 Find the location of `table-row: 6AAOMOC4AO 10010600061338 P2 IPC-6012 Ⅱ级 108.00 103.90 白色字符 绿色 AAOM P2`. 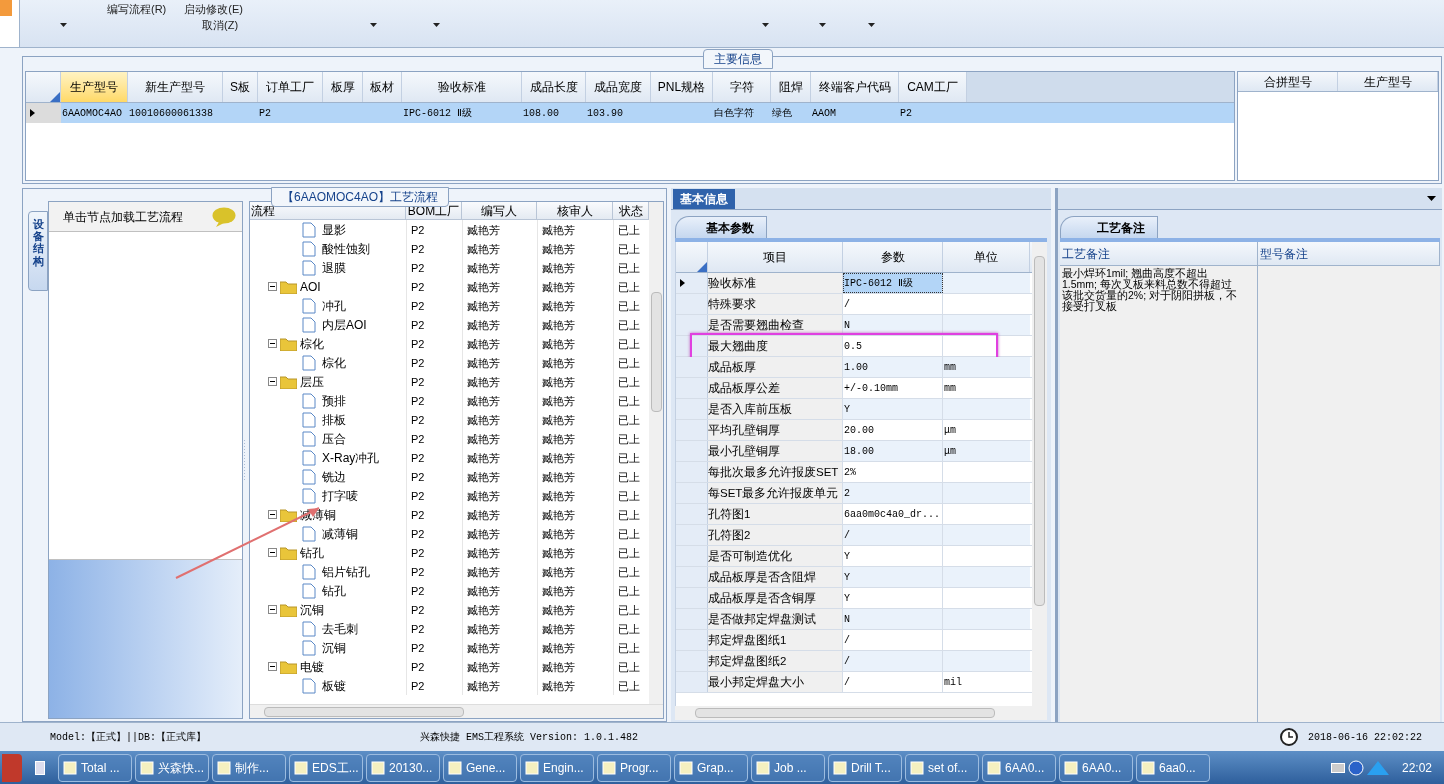

table-row: 6AAOMOC4AO 10010600061338 P2 IPC-6012 Ⅱ级 108.00 103.90 白色字符 绿色 AAOM P2 is located at coordinates (630, 113).